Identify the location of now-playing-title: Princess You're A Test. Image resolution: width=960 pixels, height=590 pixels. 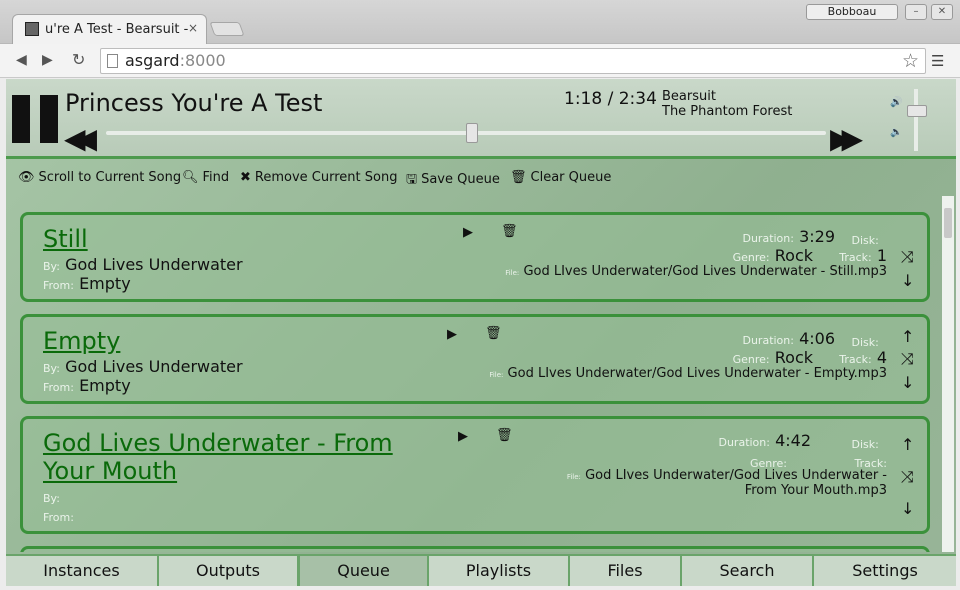
(194, 103).